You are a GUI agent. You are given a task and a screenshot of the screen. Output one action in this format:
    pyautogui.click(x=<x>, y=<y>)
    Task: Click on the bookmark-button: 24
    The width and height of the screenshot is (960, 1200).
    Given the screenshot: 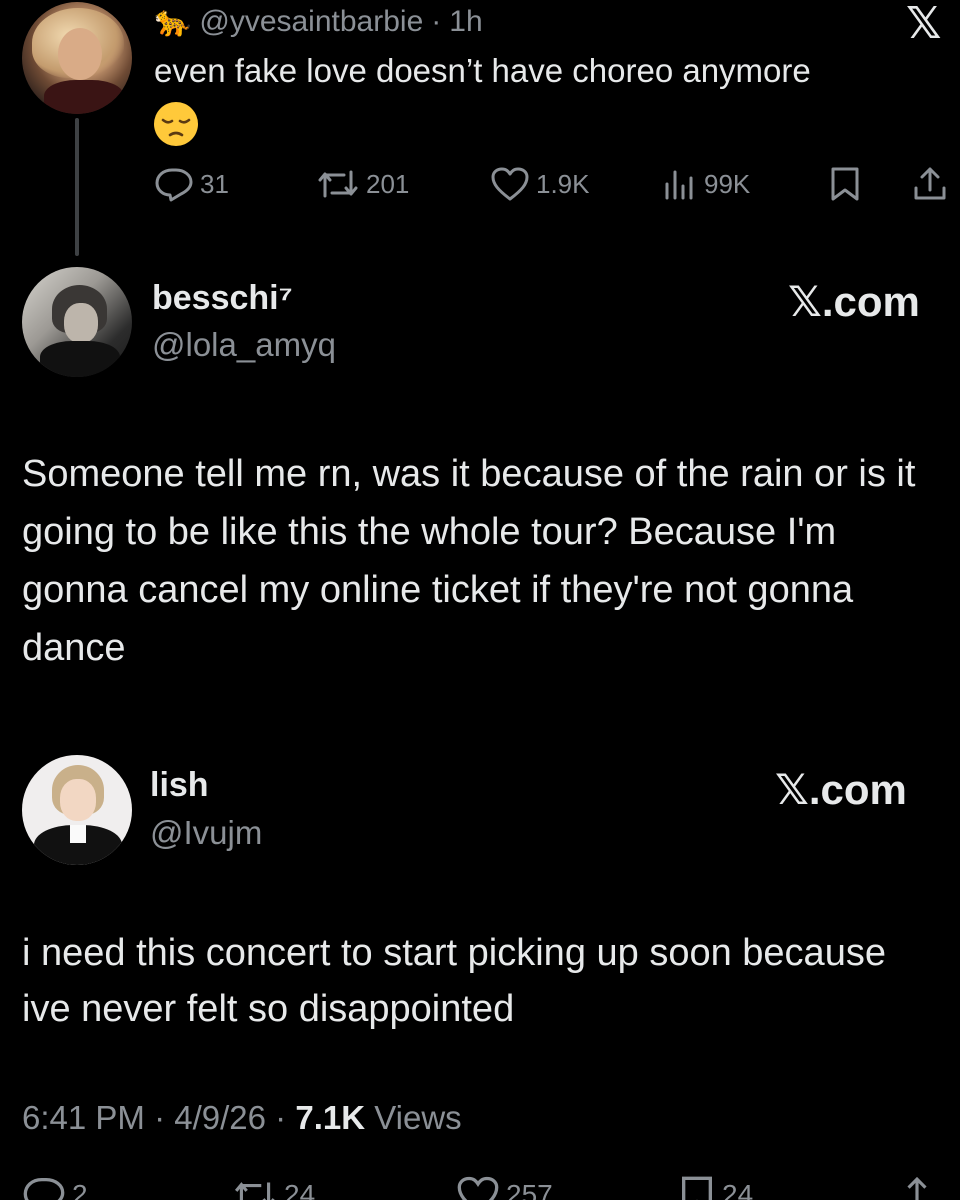 What is the action you would take?
    pyautogui.click(x=715, y=1187)
    